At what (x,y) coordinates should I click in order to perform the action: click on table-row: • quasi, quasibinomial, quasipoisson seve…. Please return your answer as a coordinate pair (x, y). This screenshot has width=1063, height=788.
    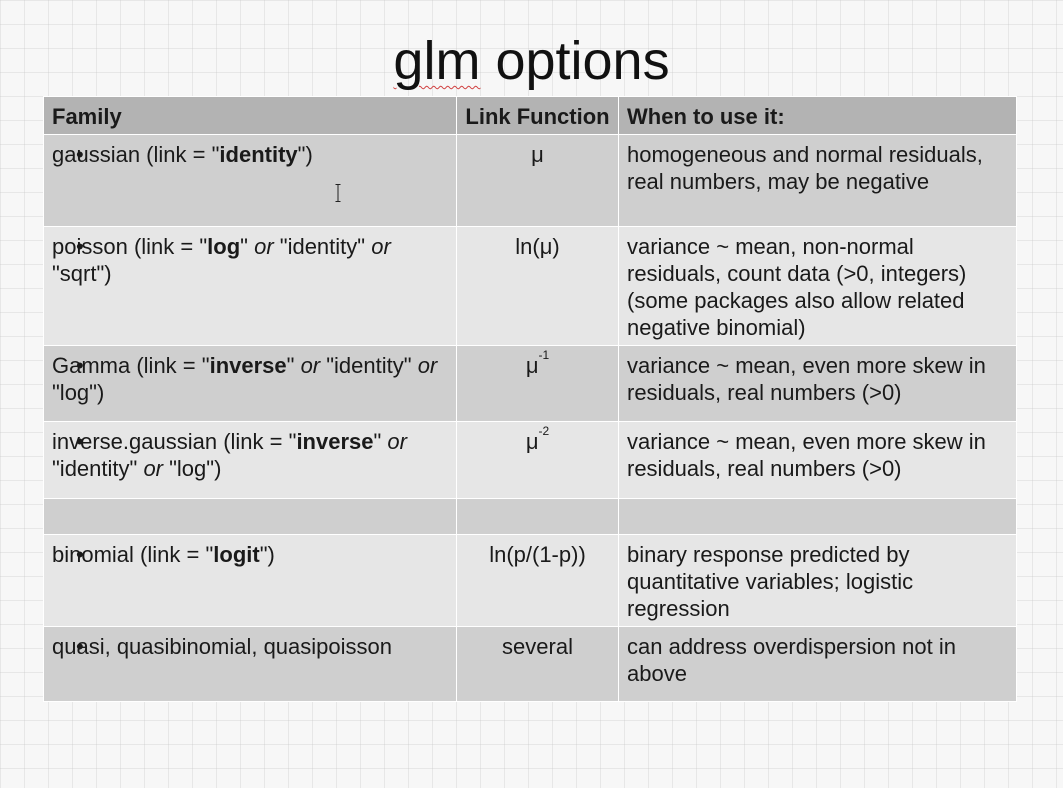
    Looking at the image, I should click on (530, 664).